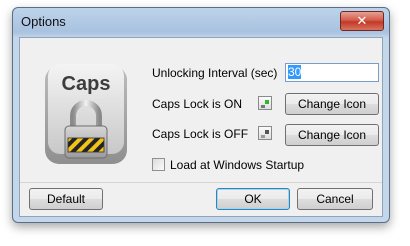 The width and height of the screenshot is (410, 246). I want to click on caps-off-label: Caps Lock is OFF, so click(200, 134).